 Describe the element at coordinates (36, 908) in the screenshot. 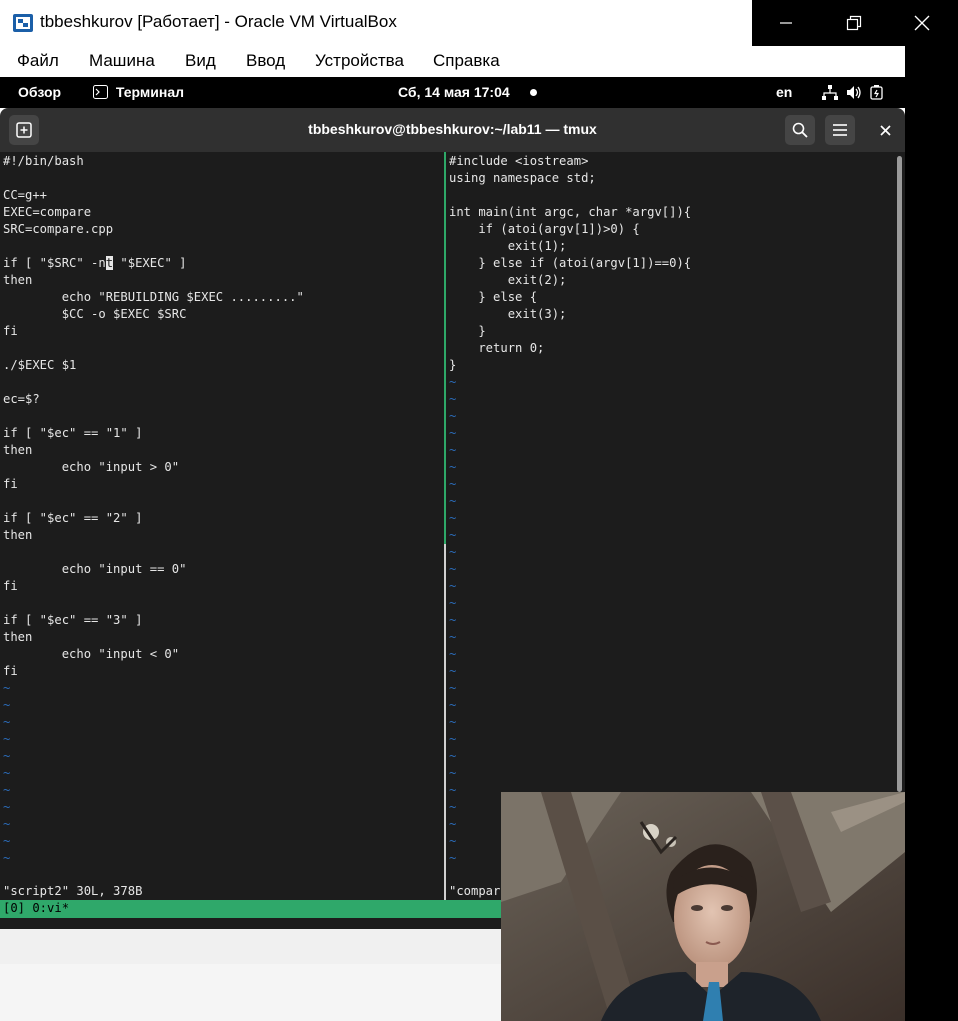

I see `tmux-window-list: [0] 0:vi*` at that location.